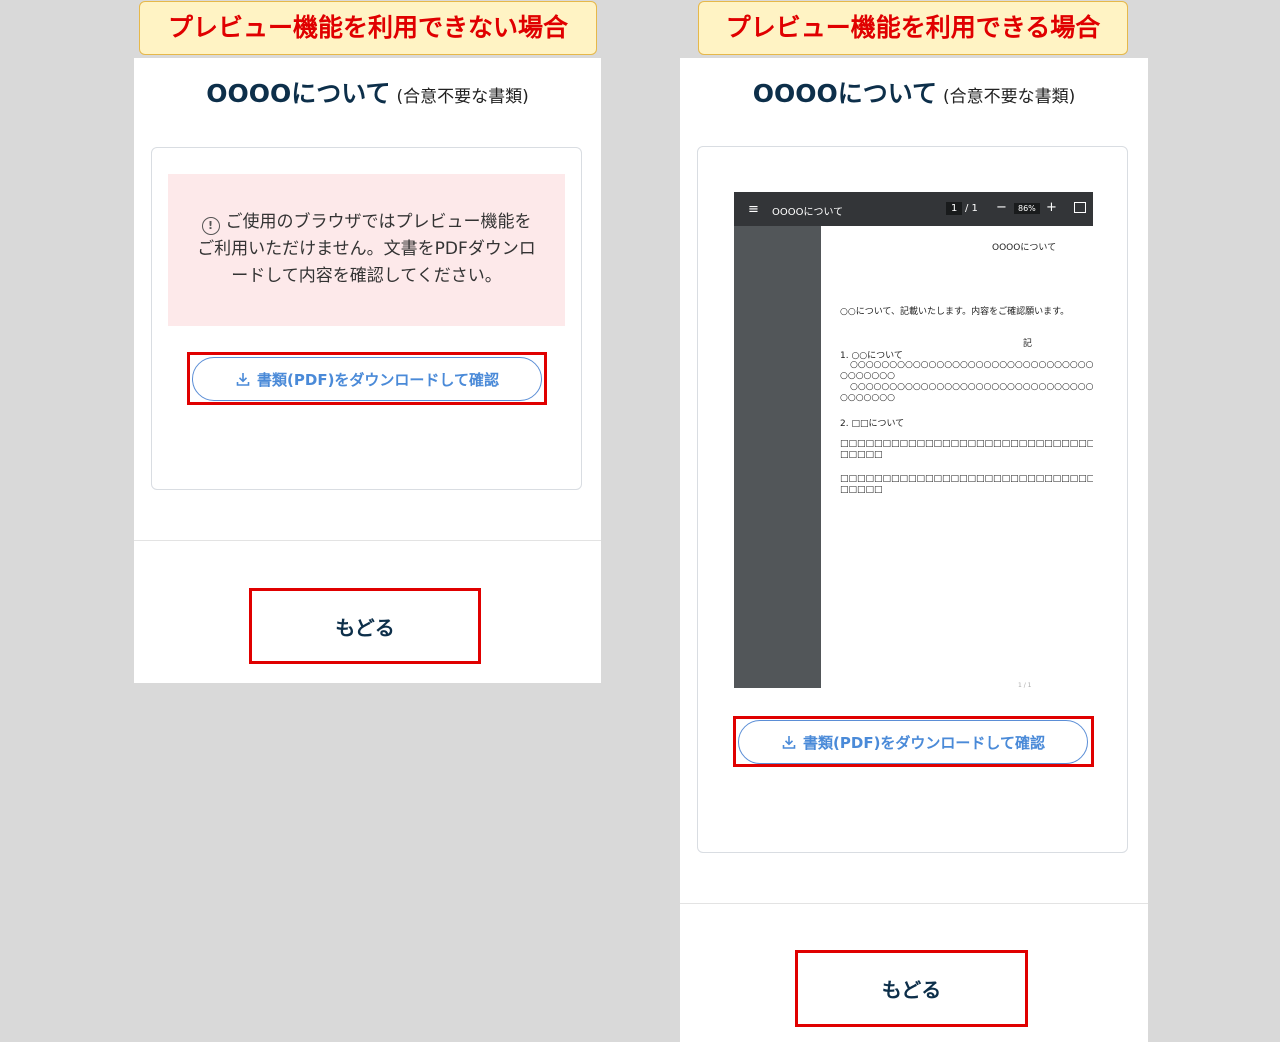  What do you see at coordinates (1051, 207) in the screenshot?
I see `zoom-in-icon: +` at bounding box center [1051, 207].